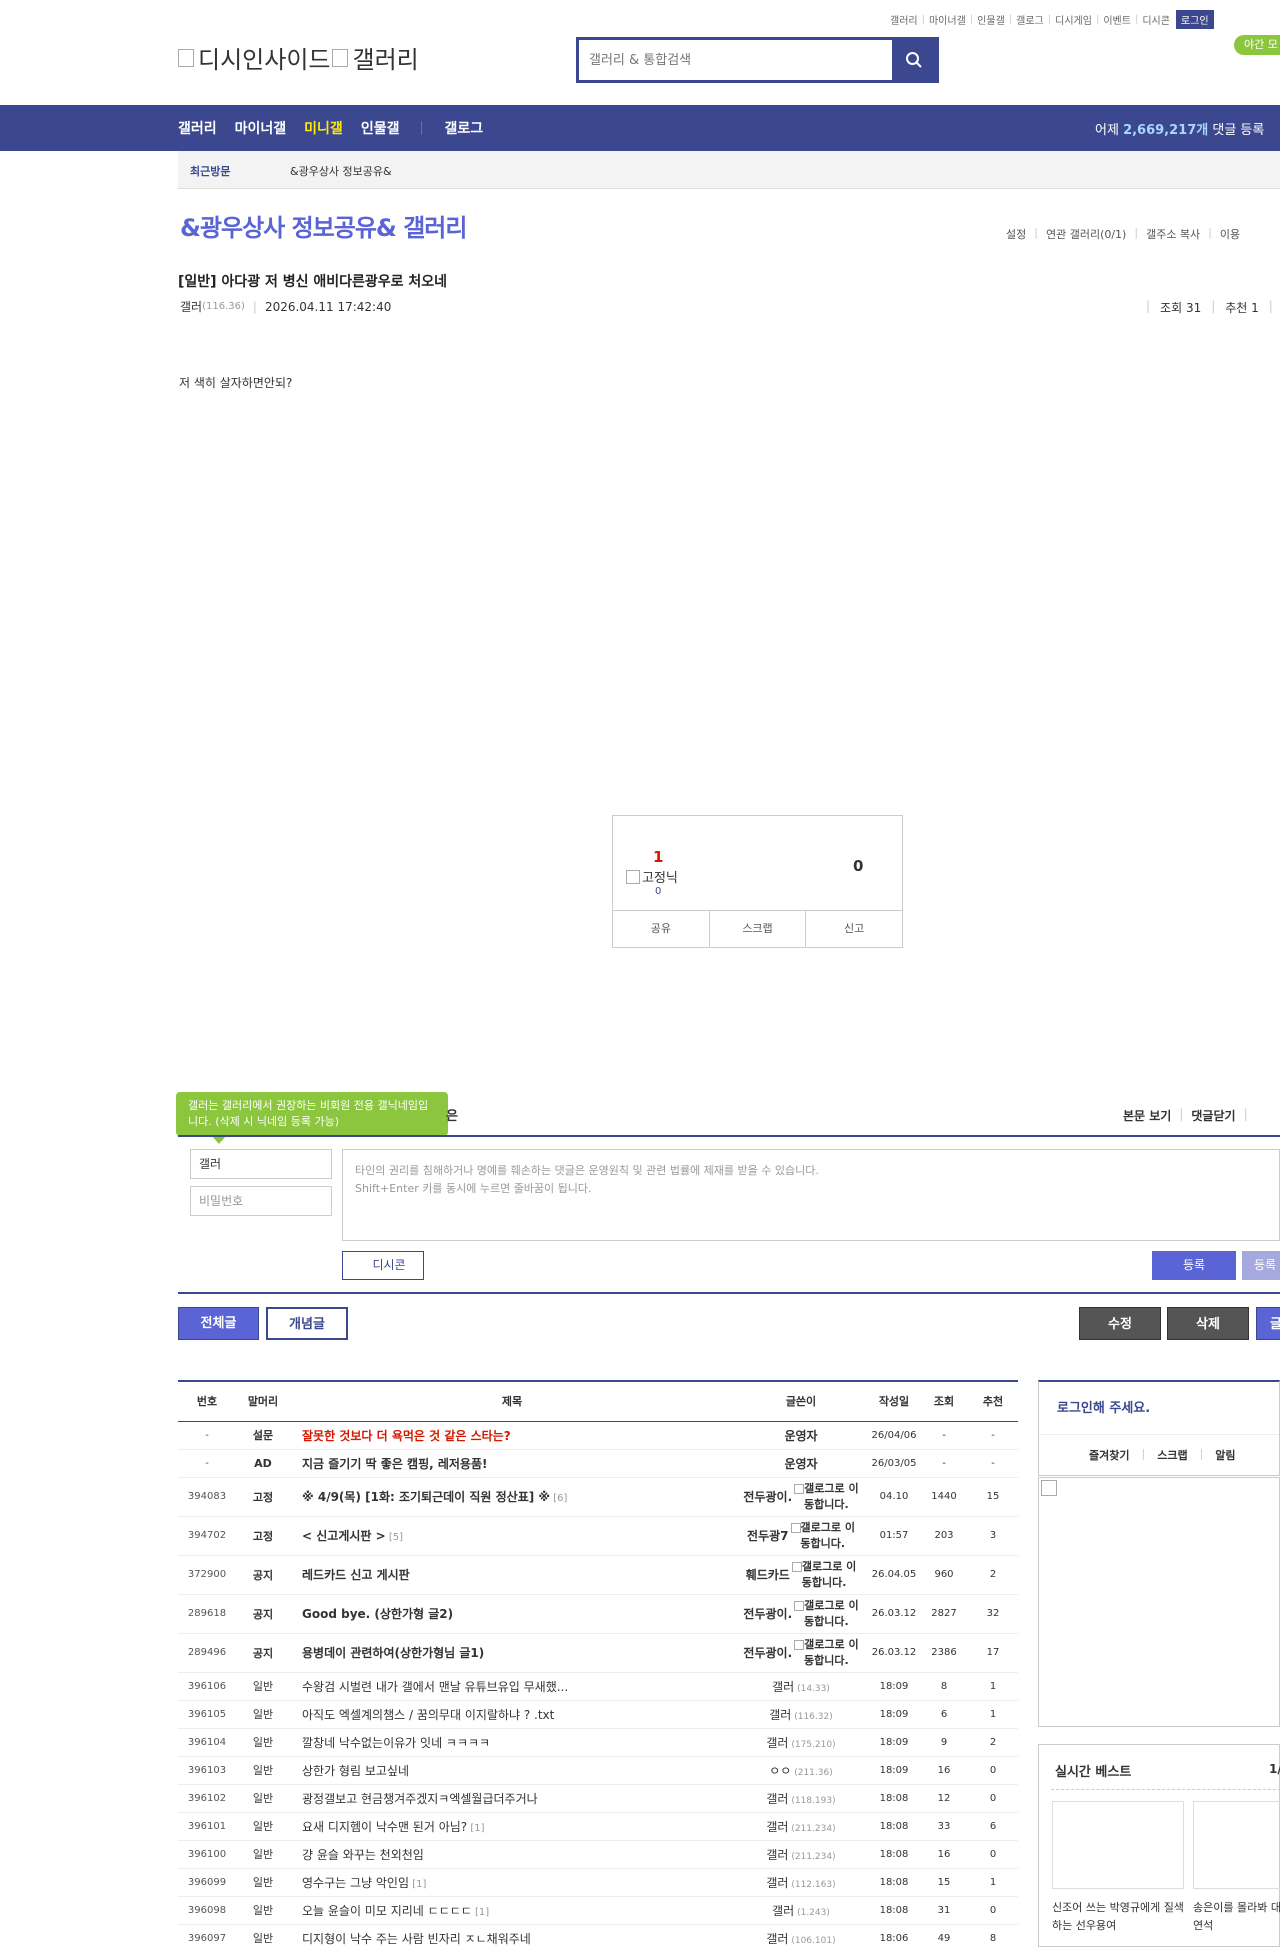 The width and height of the screenshot is (1280, 1947). What do you see at coordinates (261, 128) in the screenshot?
I see `nav-item-1: 마이너갤` at bounding box center [261, 128].